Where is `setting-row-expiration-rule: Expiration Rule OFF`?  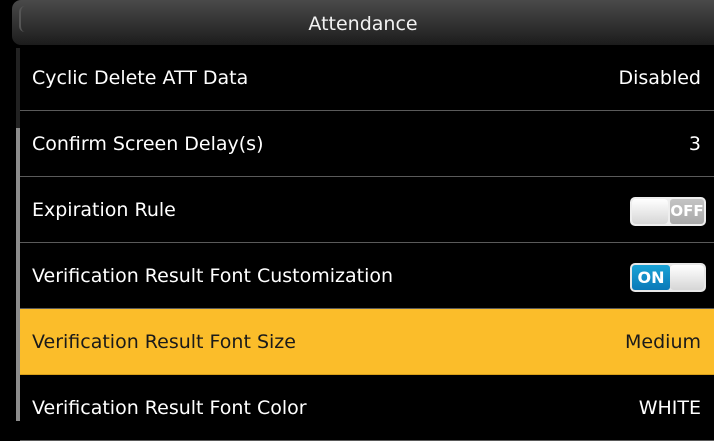
setting-row-expiration-rule: Expiration Rule OFF is located at coordinates (367, 210).